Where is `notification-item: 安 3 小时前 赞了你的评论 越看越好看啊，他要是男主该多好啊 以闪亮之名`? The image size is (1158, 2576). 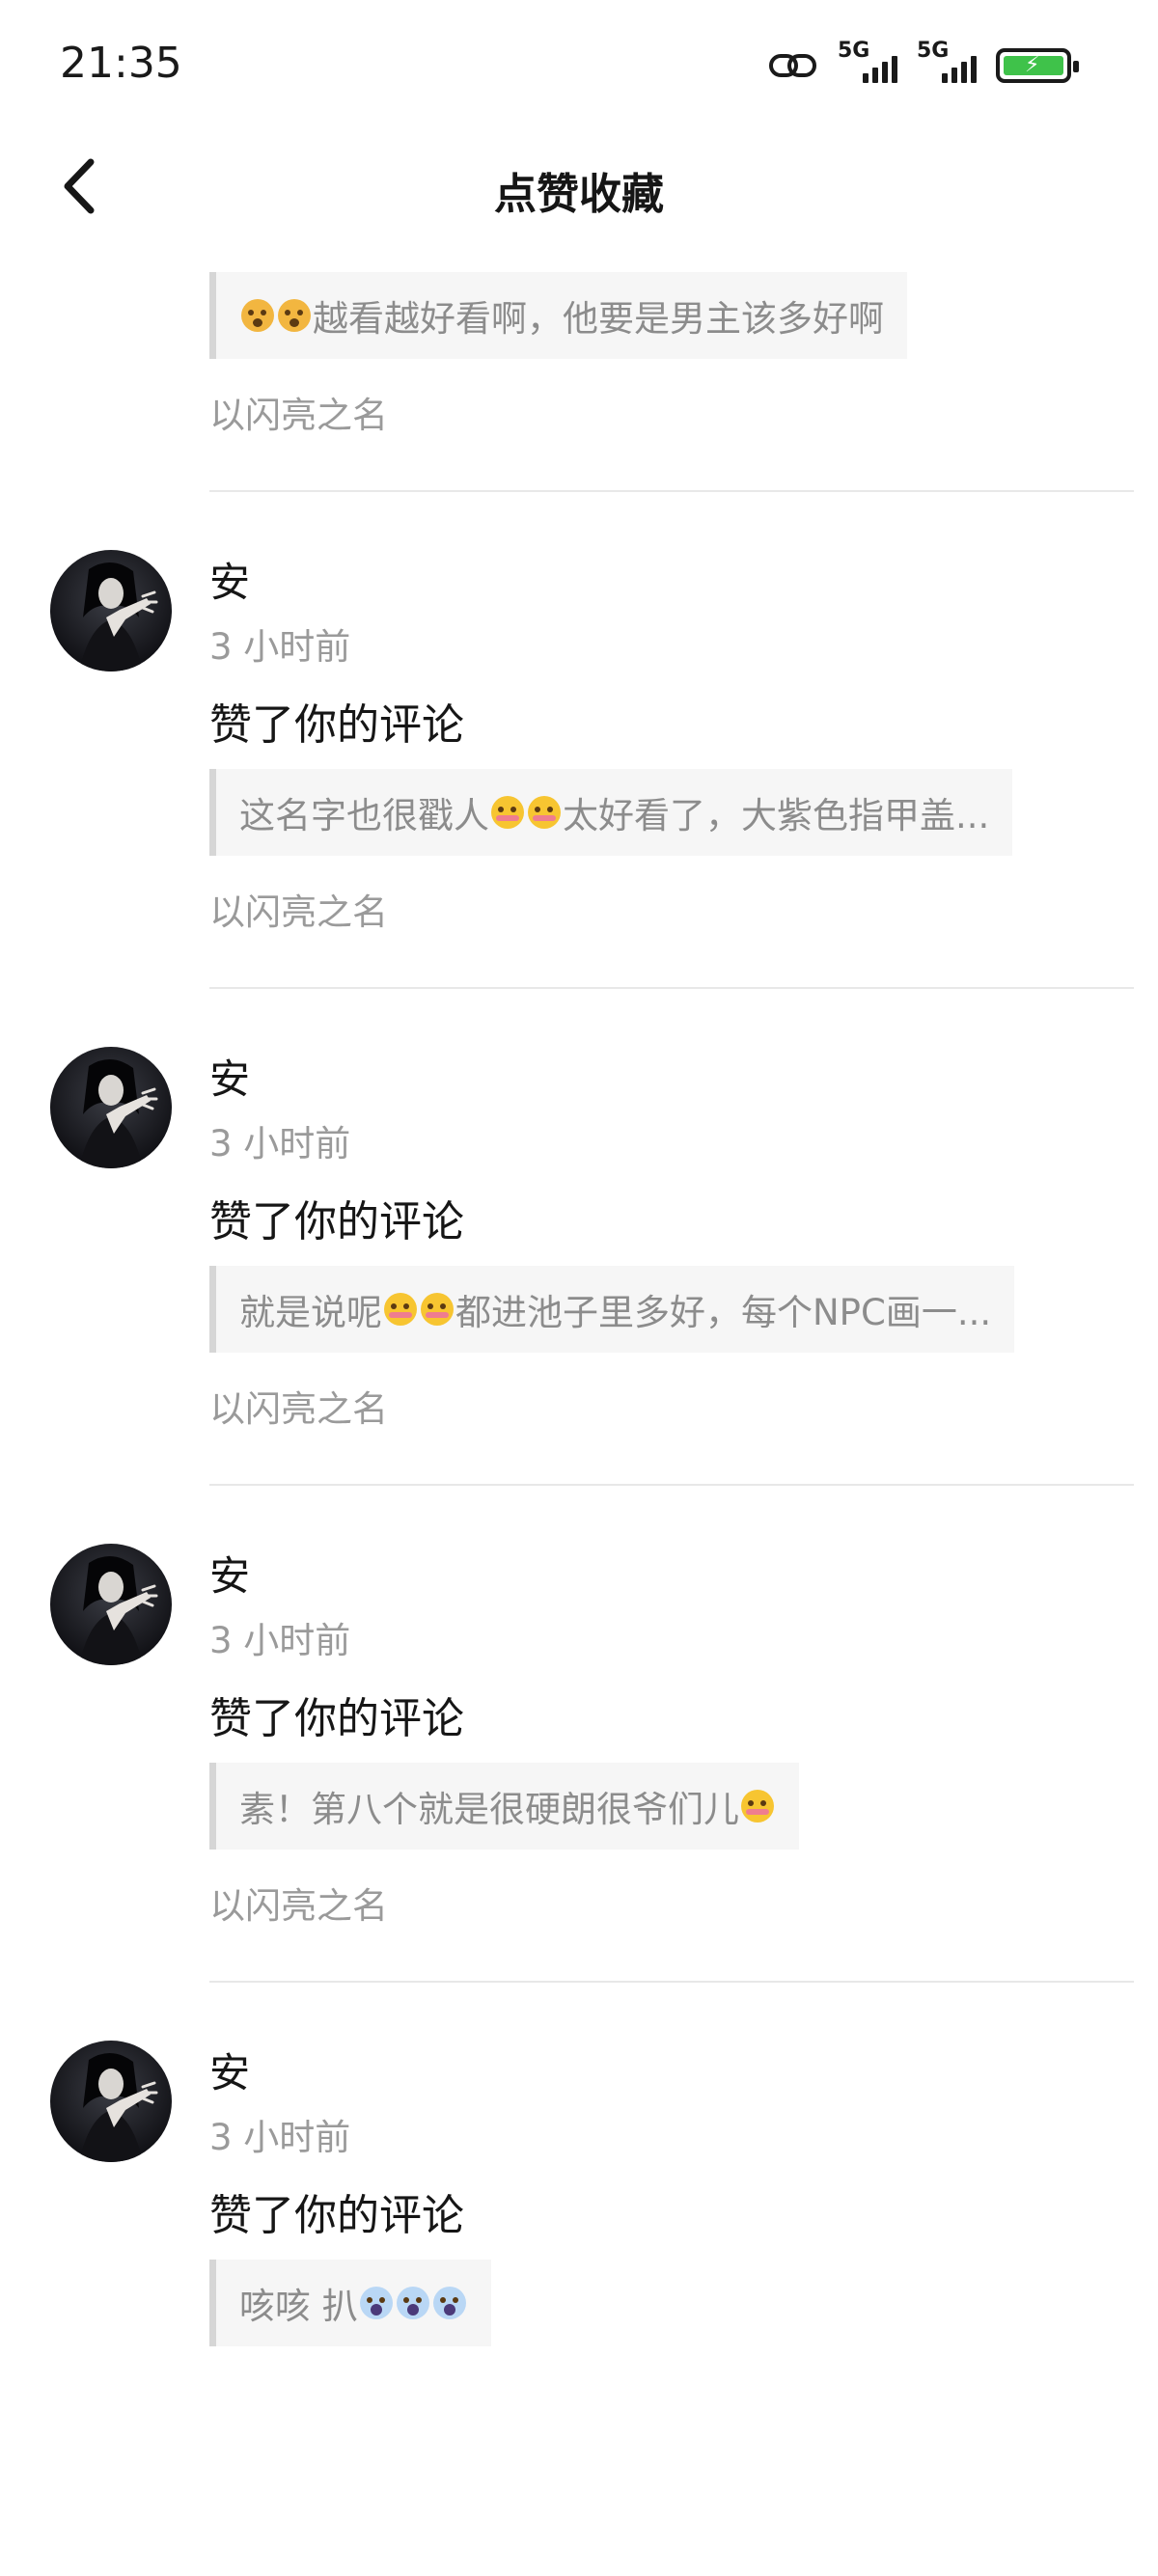 notification-item: 安 3 小时前 赞了你的评论 越看越好看啊，他要是男主该多好啊 以闪亮之名 is located at coordinates (579, 386).